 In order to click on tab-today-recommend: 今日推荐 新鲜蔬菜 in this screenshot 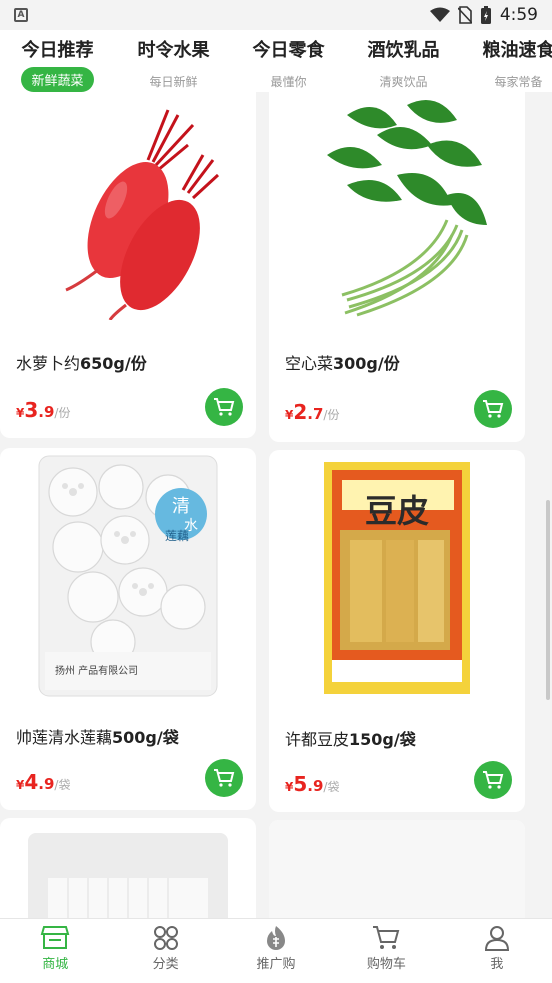, I will do `click(57, 63)`.